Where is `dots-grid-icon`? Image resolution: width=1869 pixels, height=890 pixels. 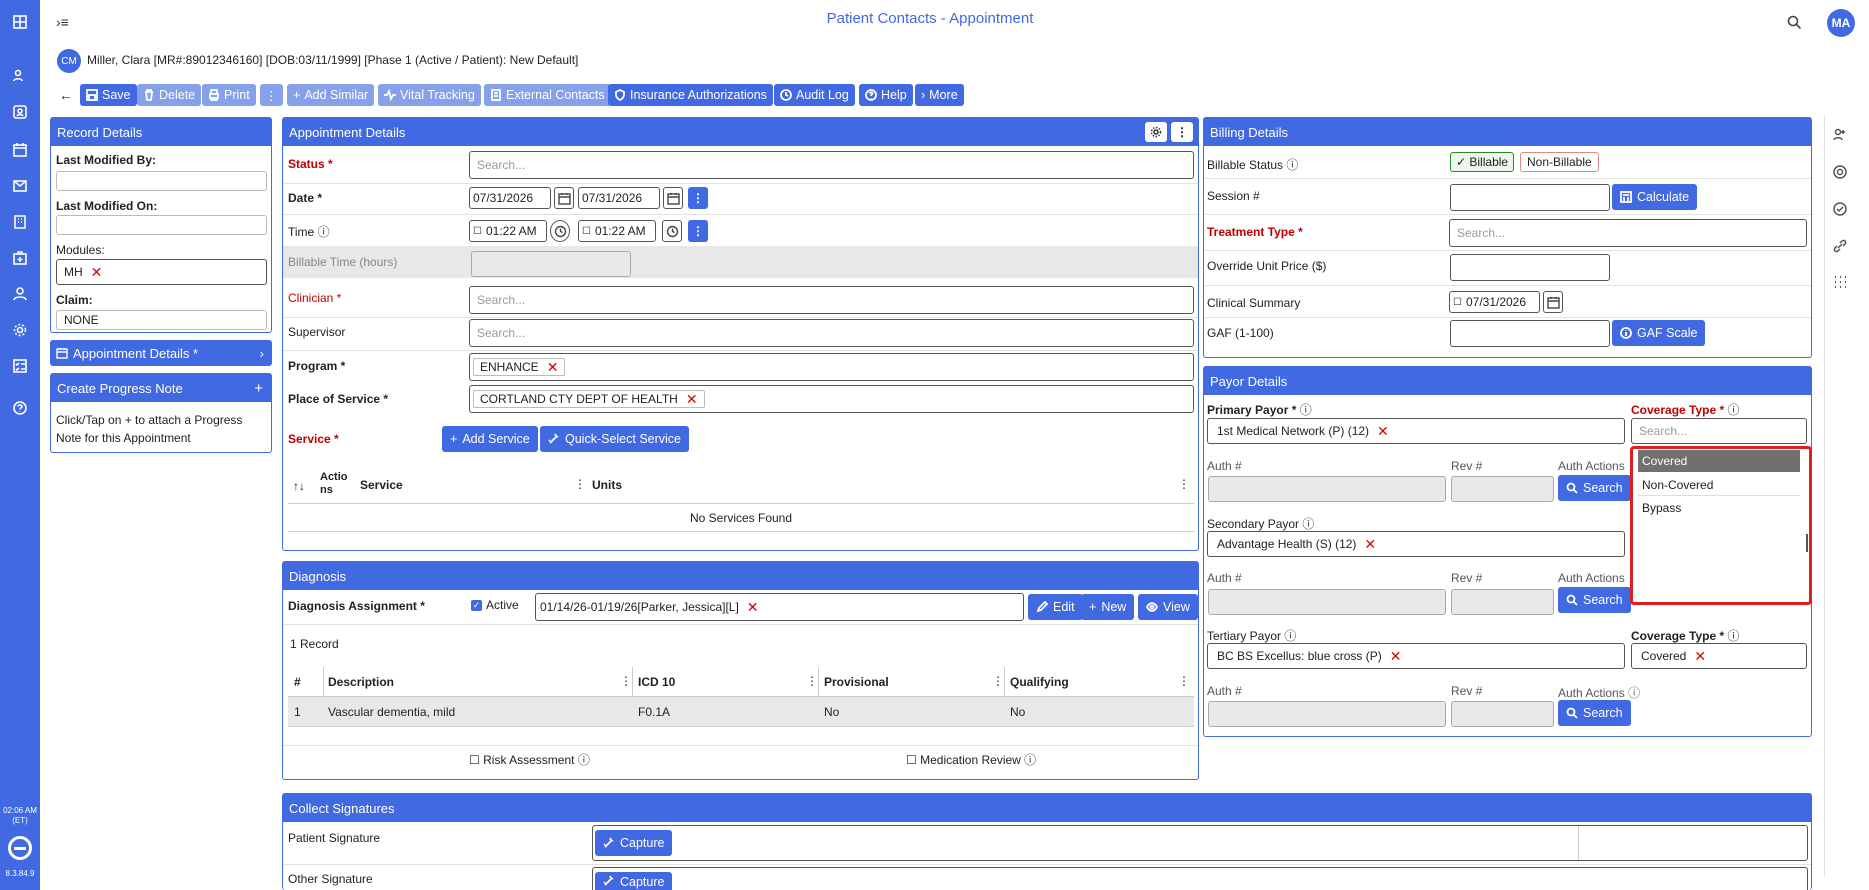 dots-grid-icon is located at coordinates (1840, 282).